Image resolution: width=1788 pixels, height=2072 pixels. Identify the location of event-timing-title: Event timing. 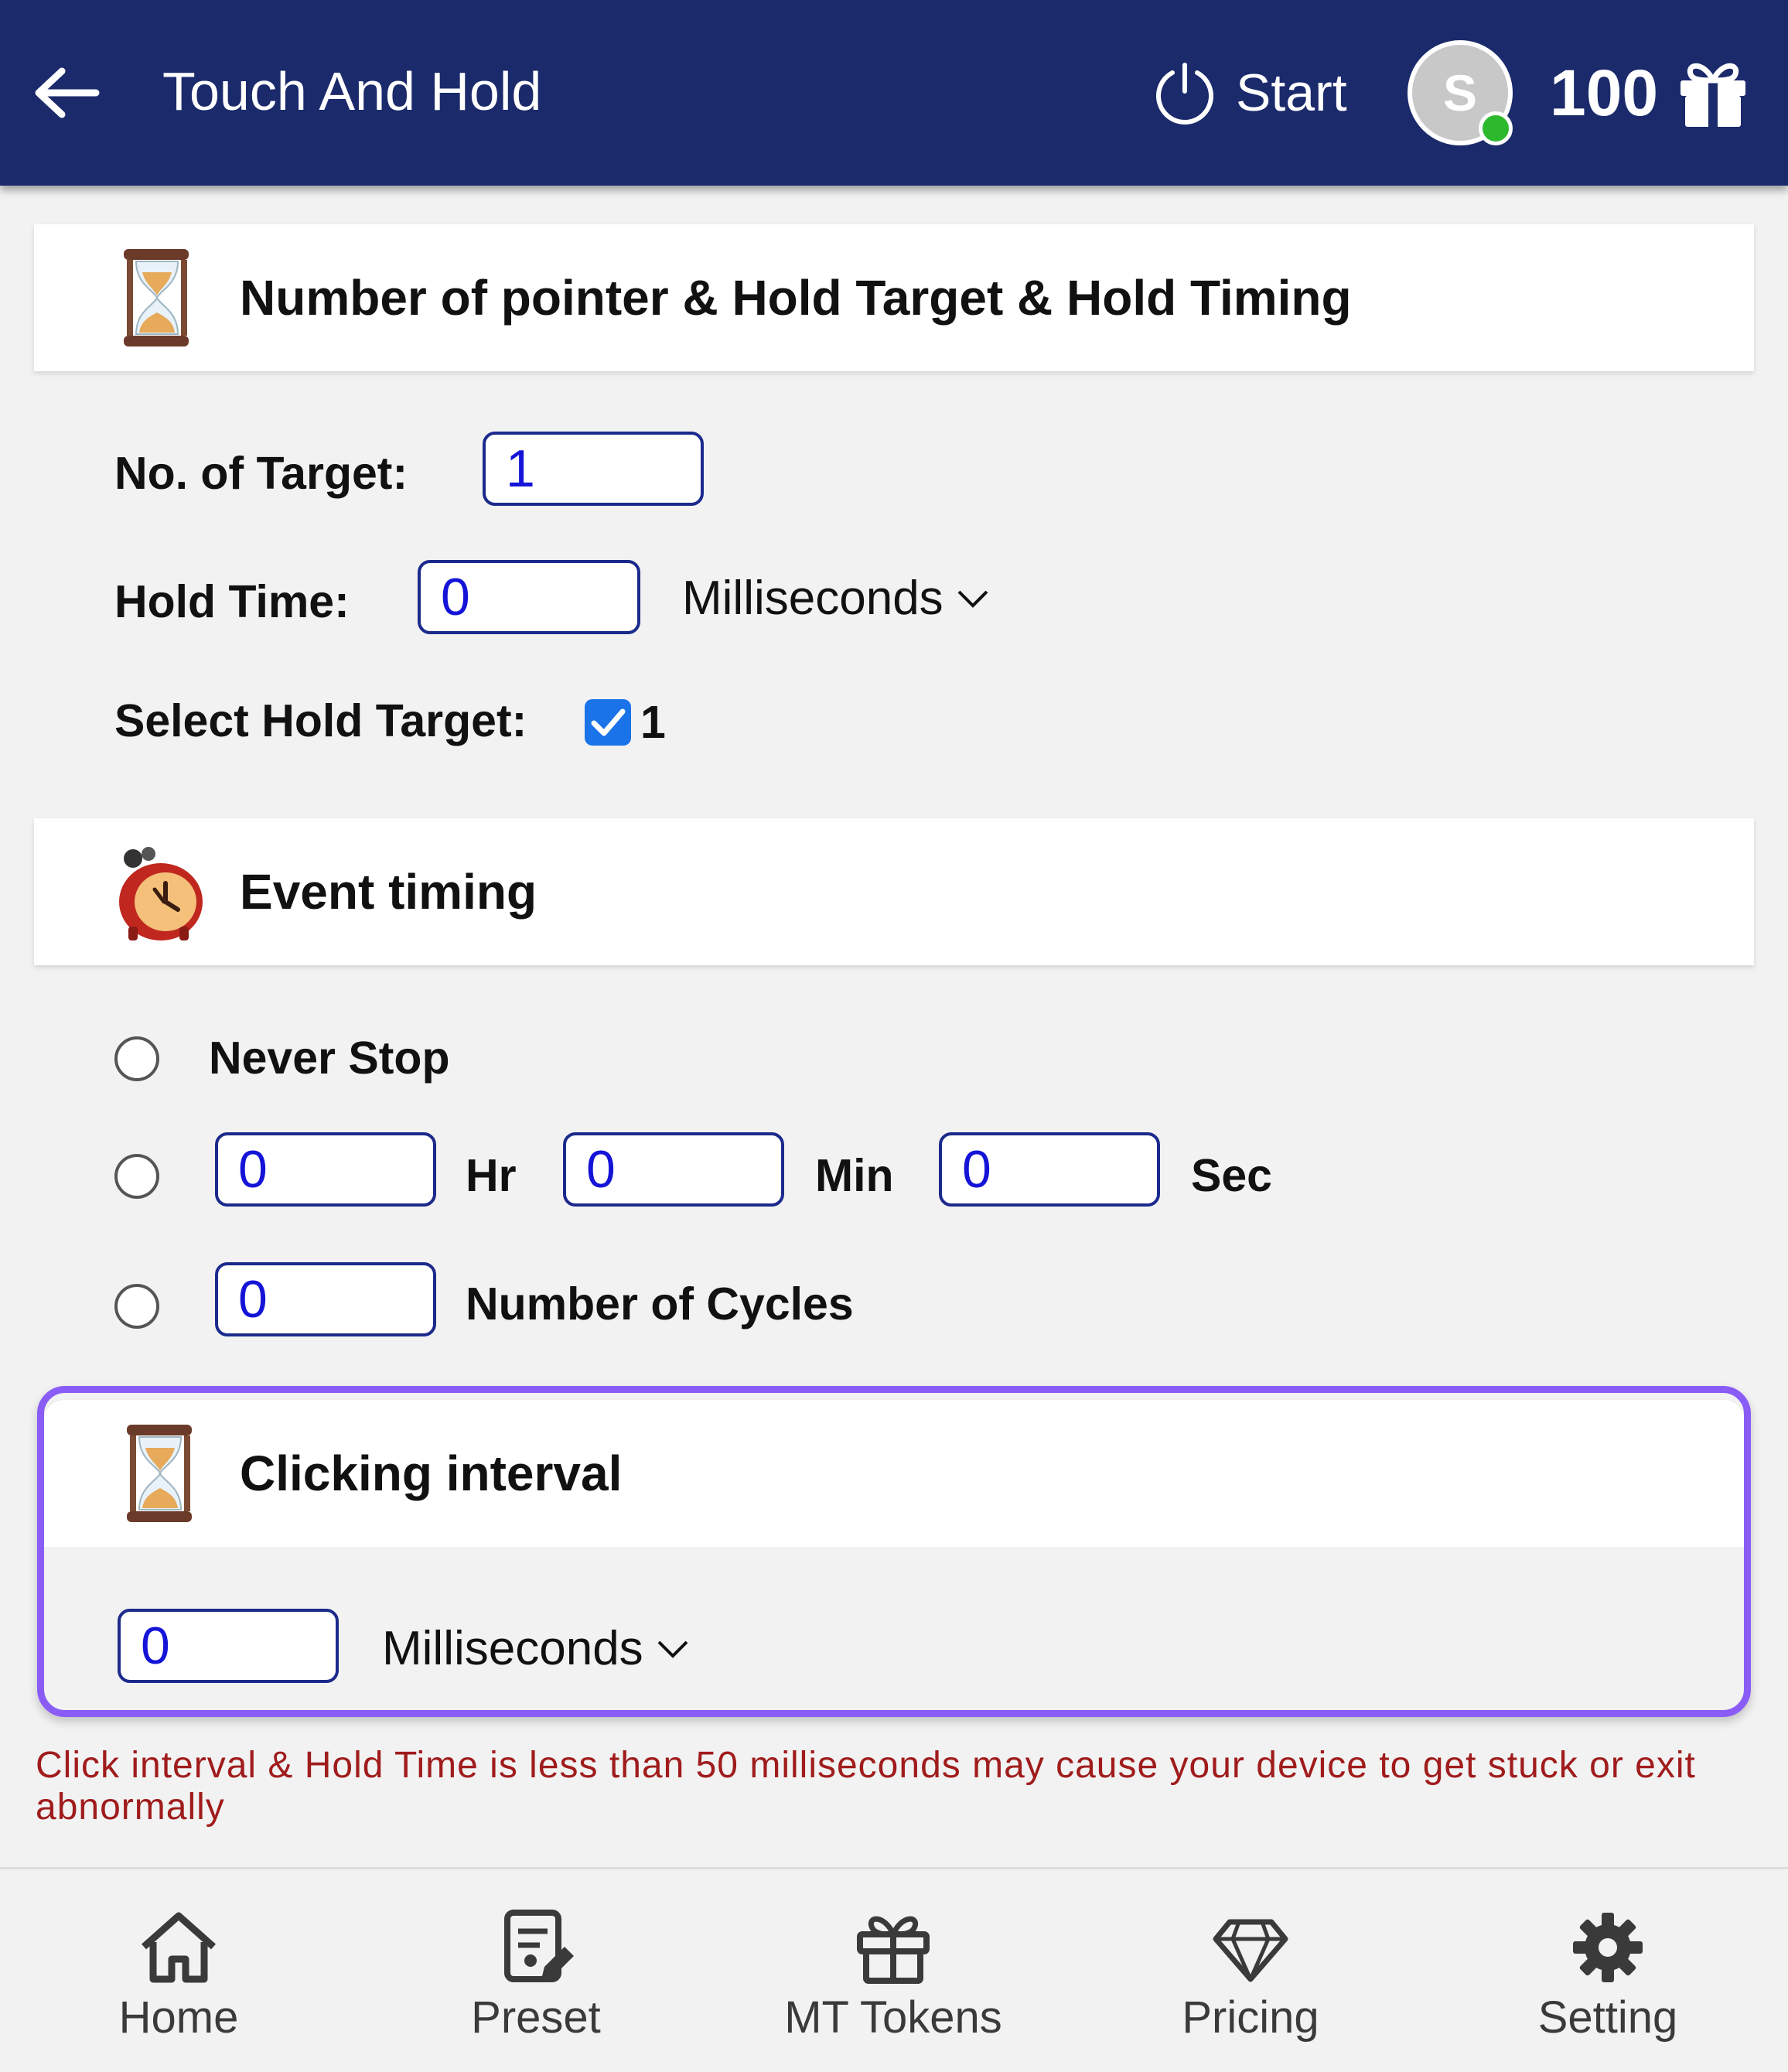
(388, 892).